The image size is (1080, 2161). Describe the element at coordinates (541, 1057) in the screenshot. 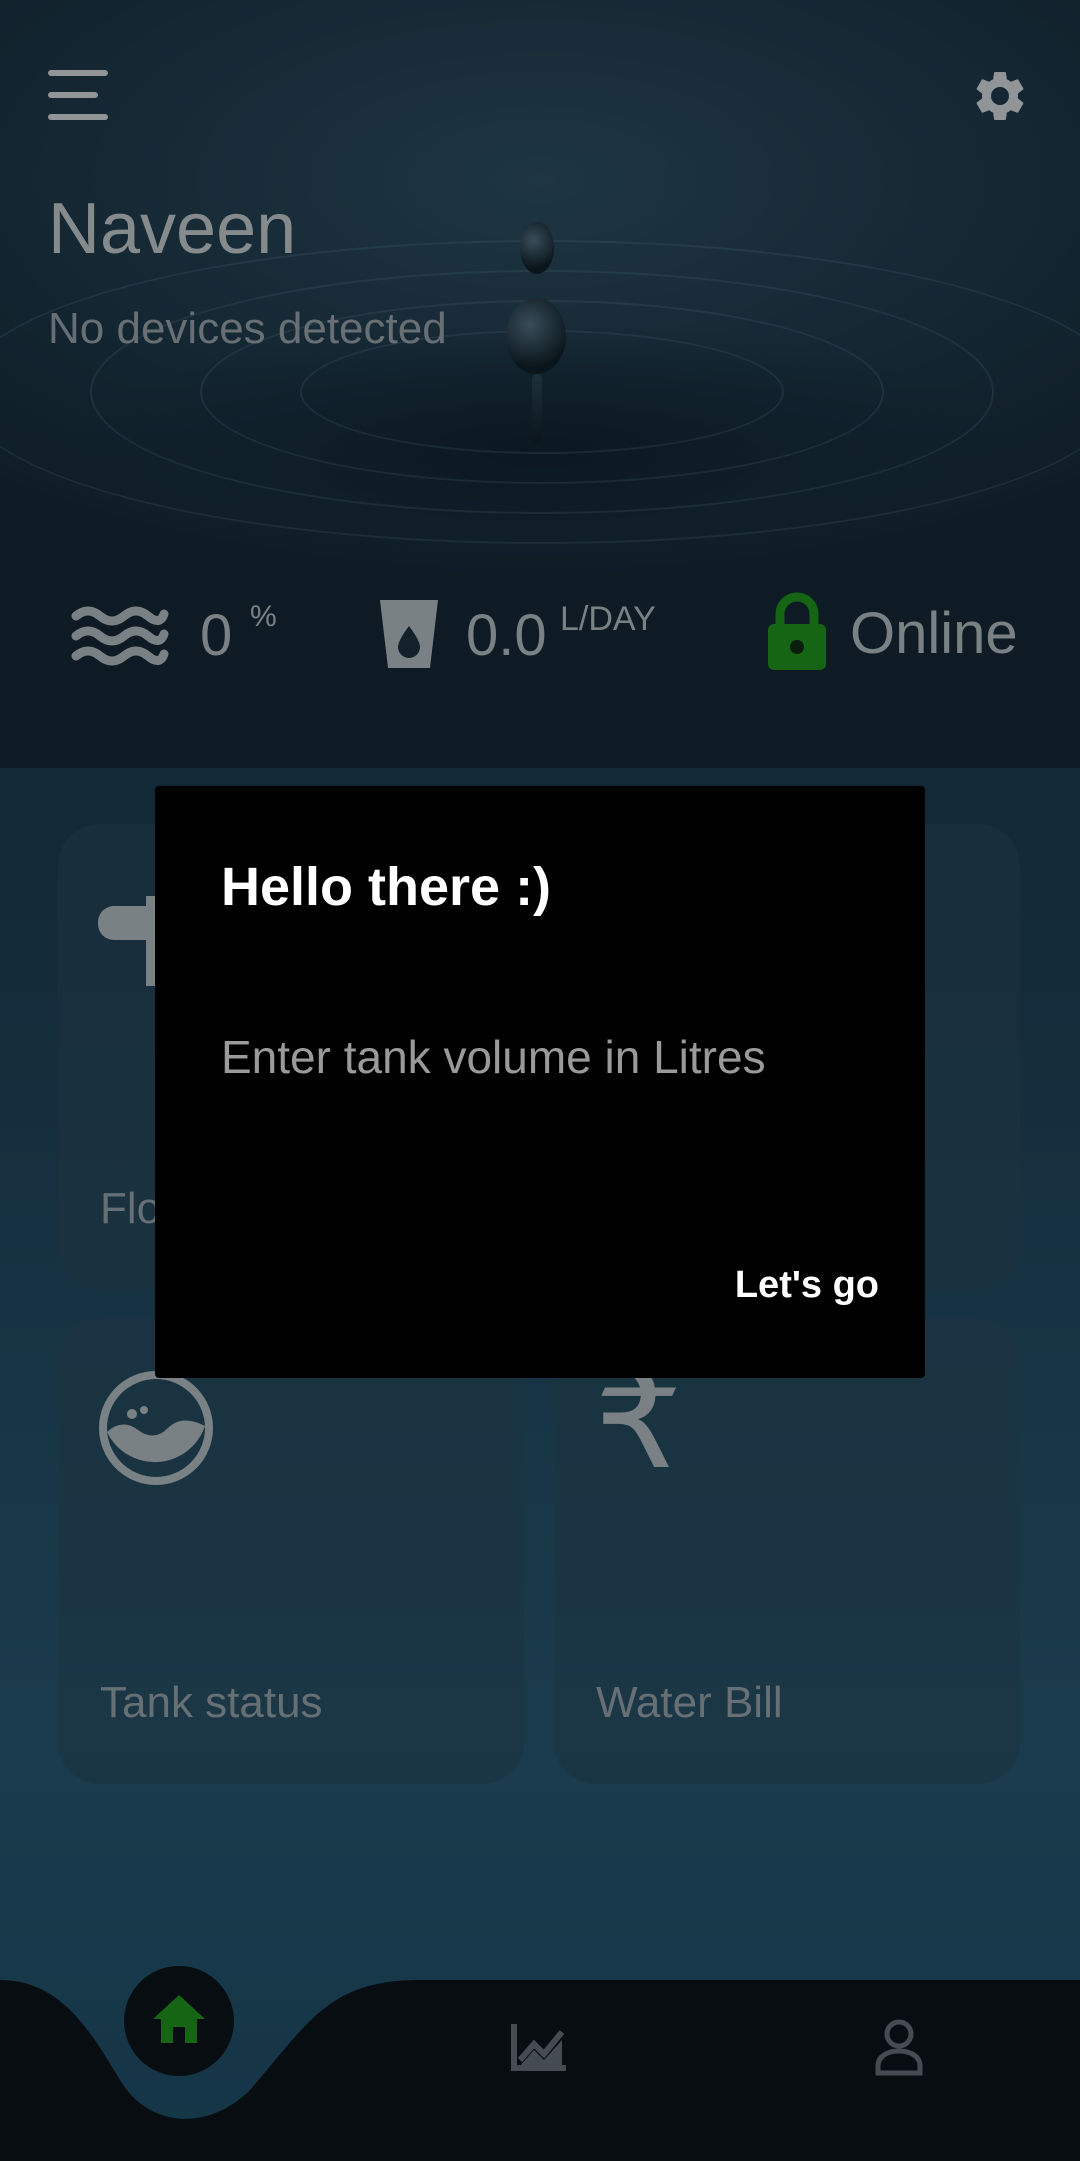

I see `tank-volume-input` at that location.